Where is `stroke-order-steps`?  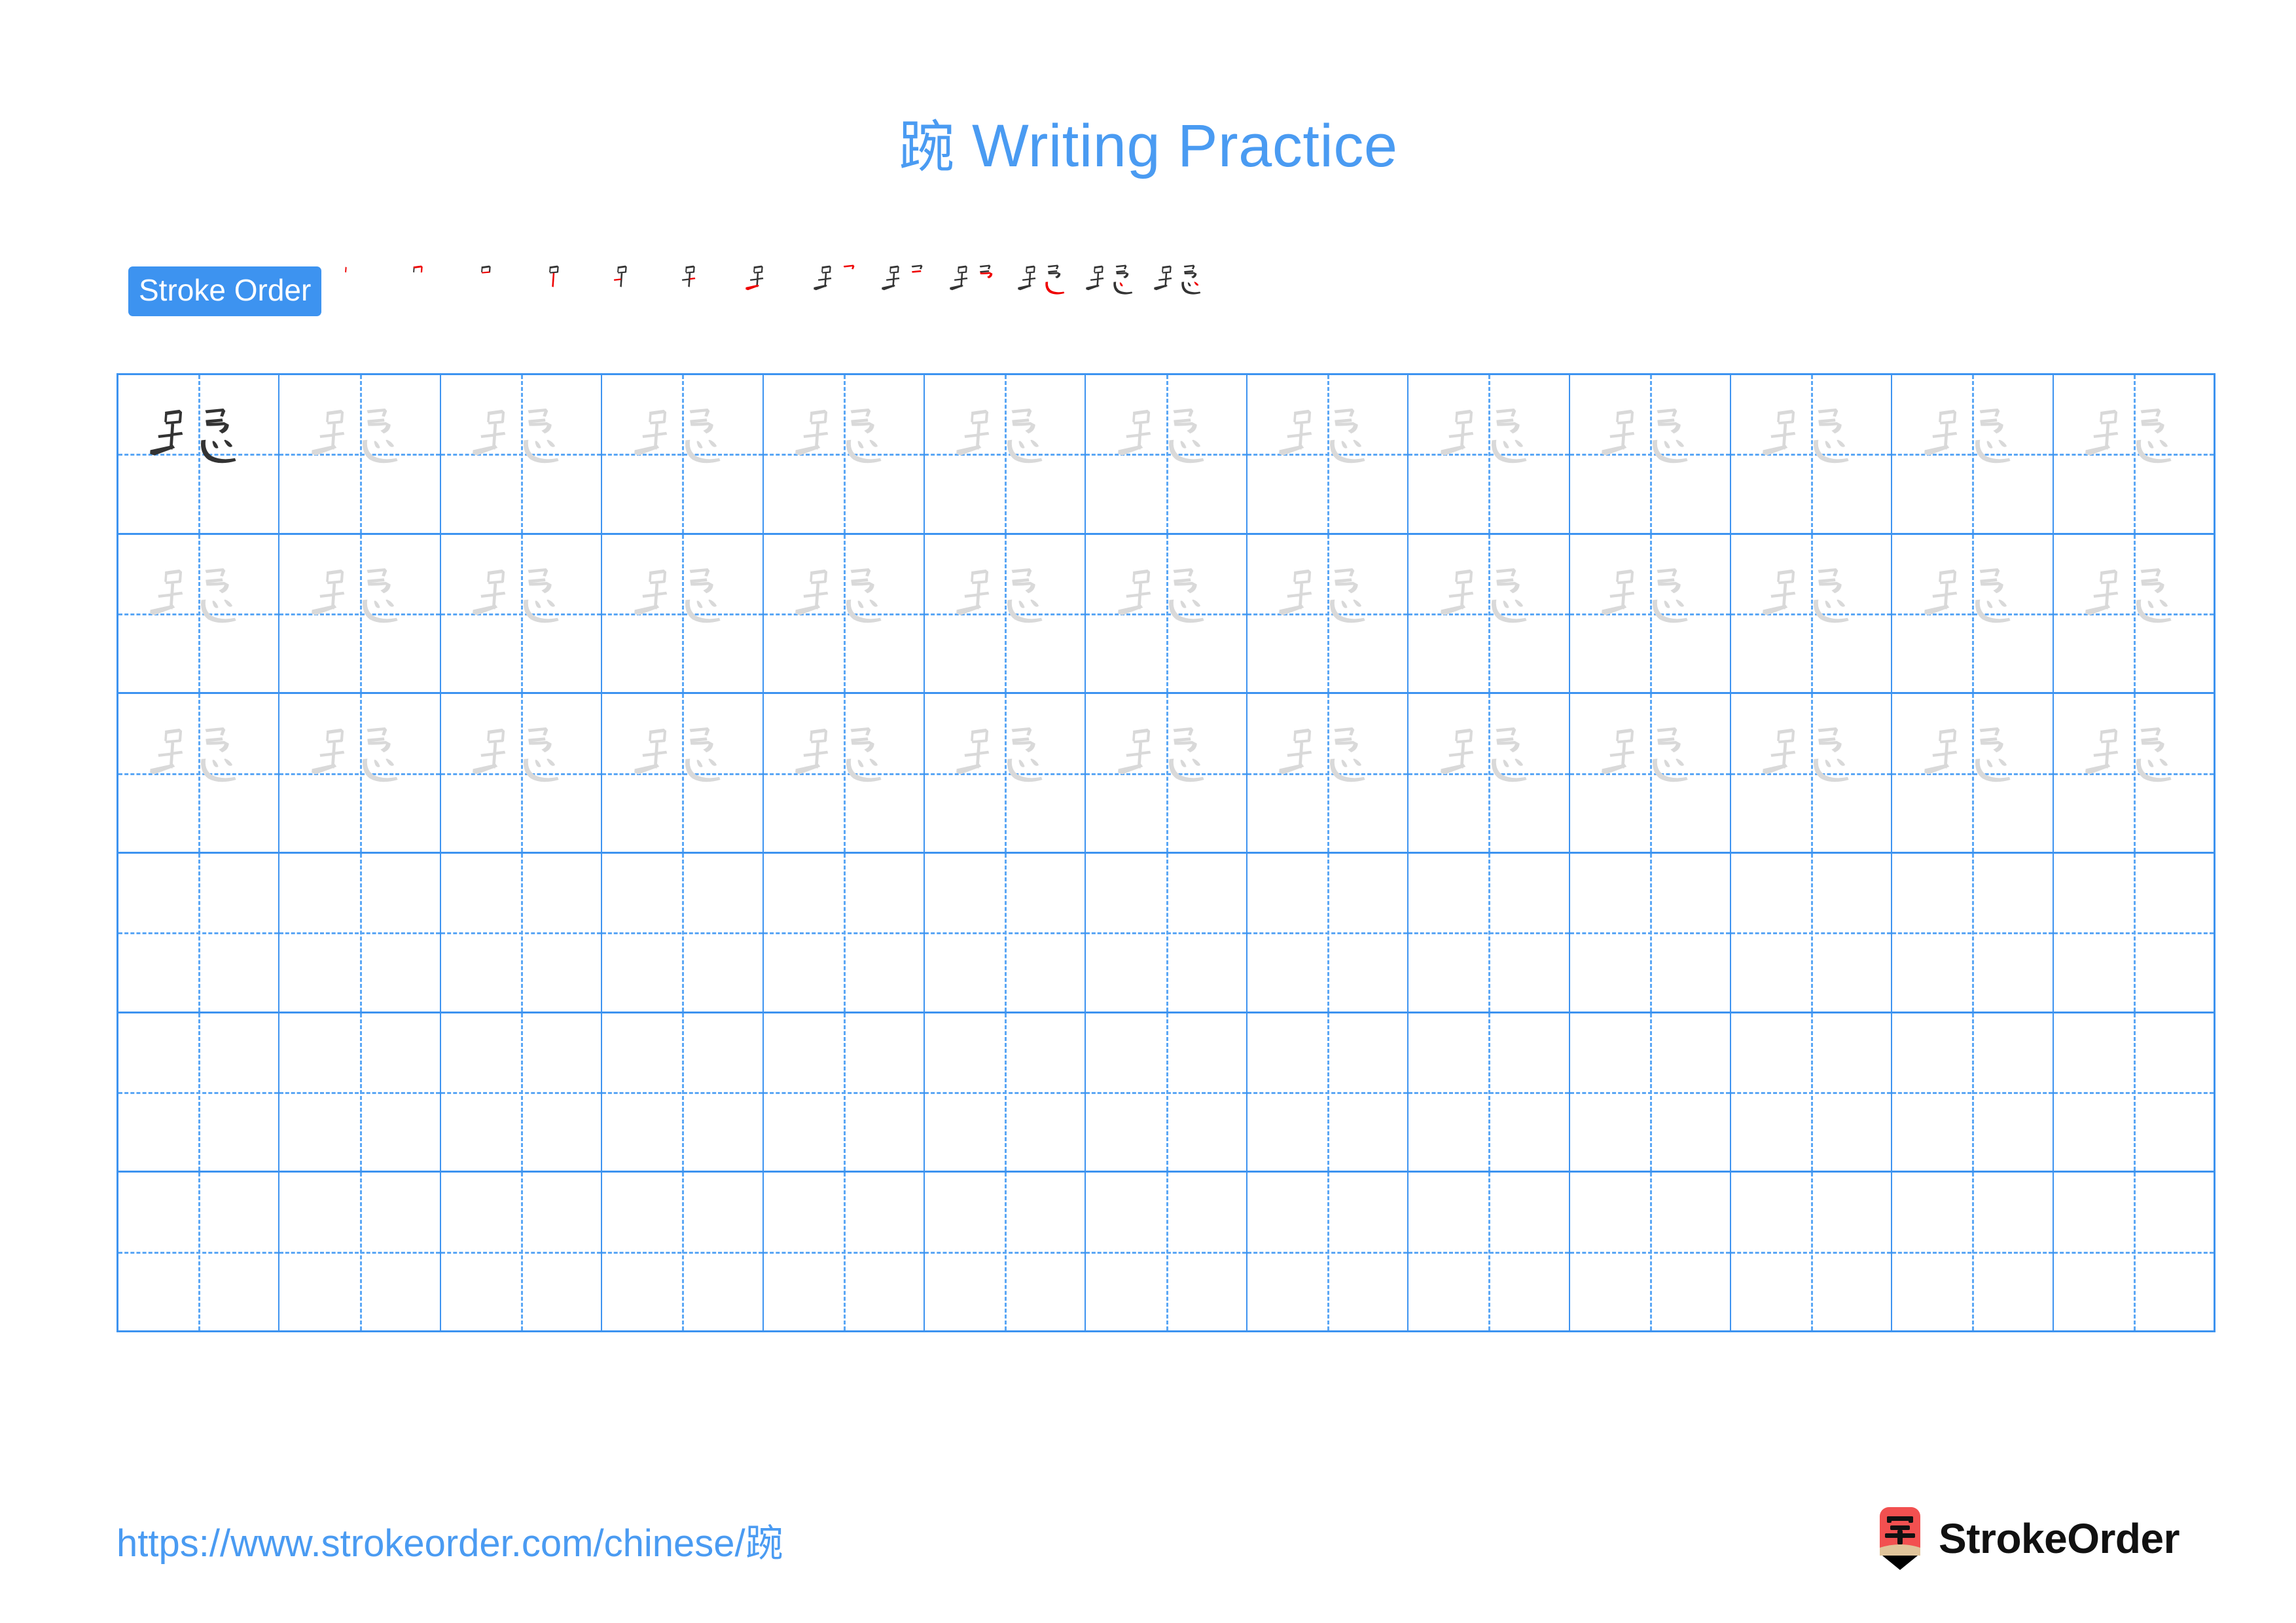
stroke-order-steps is located at coordinates (771, 291).